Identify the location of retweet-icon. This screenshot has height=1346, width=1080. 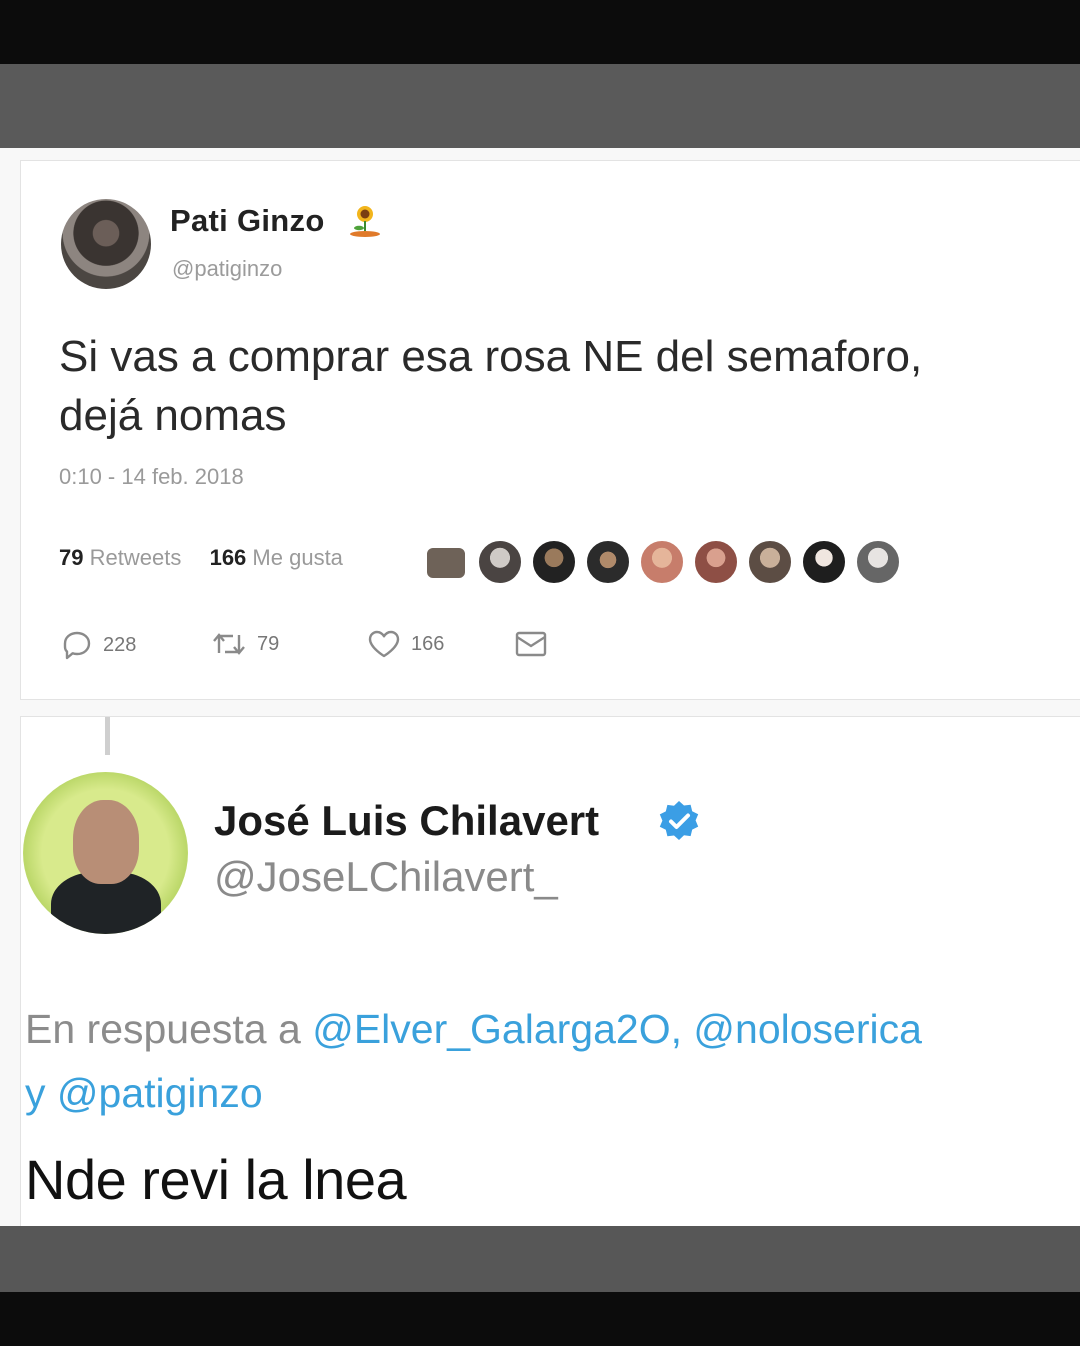
(229, 644).